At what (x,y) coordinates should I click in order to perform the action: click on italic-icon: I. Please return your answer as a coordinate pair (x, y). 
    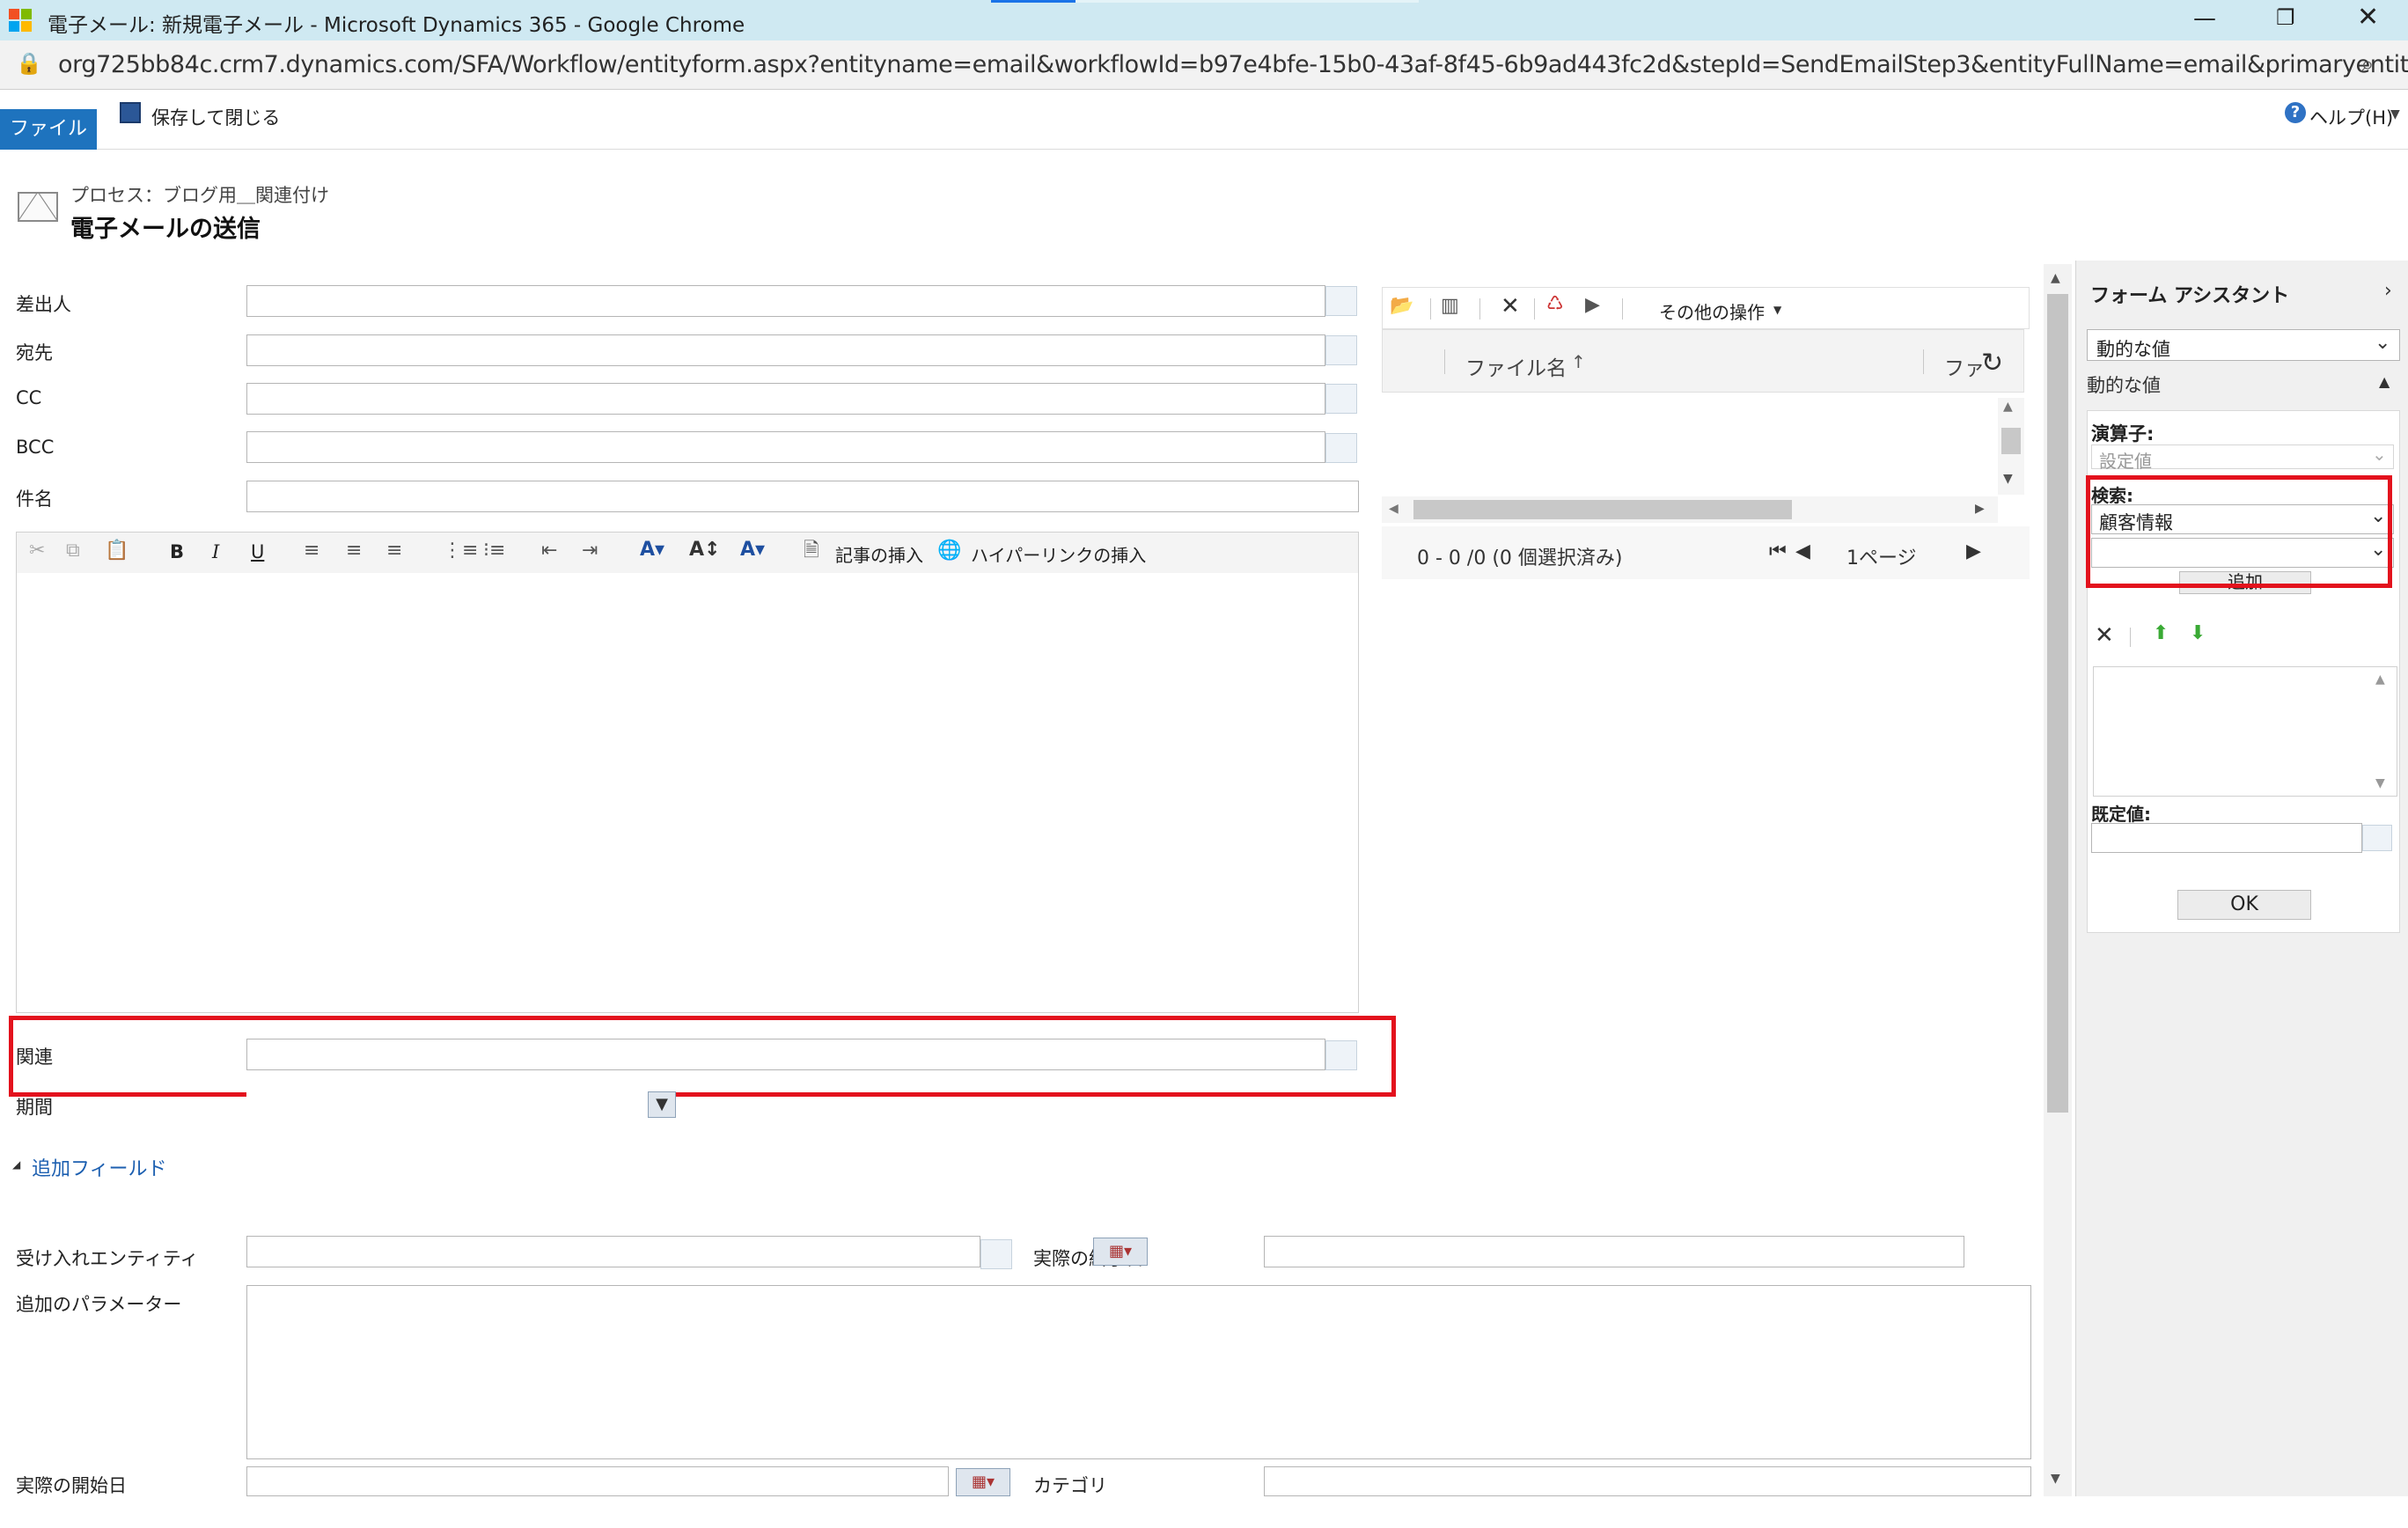
    Looking at the image, I should click on (215, 552).